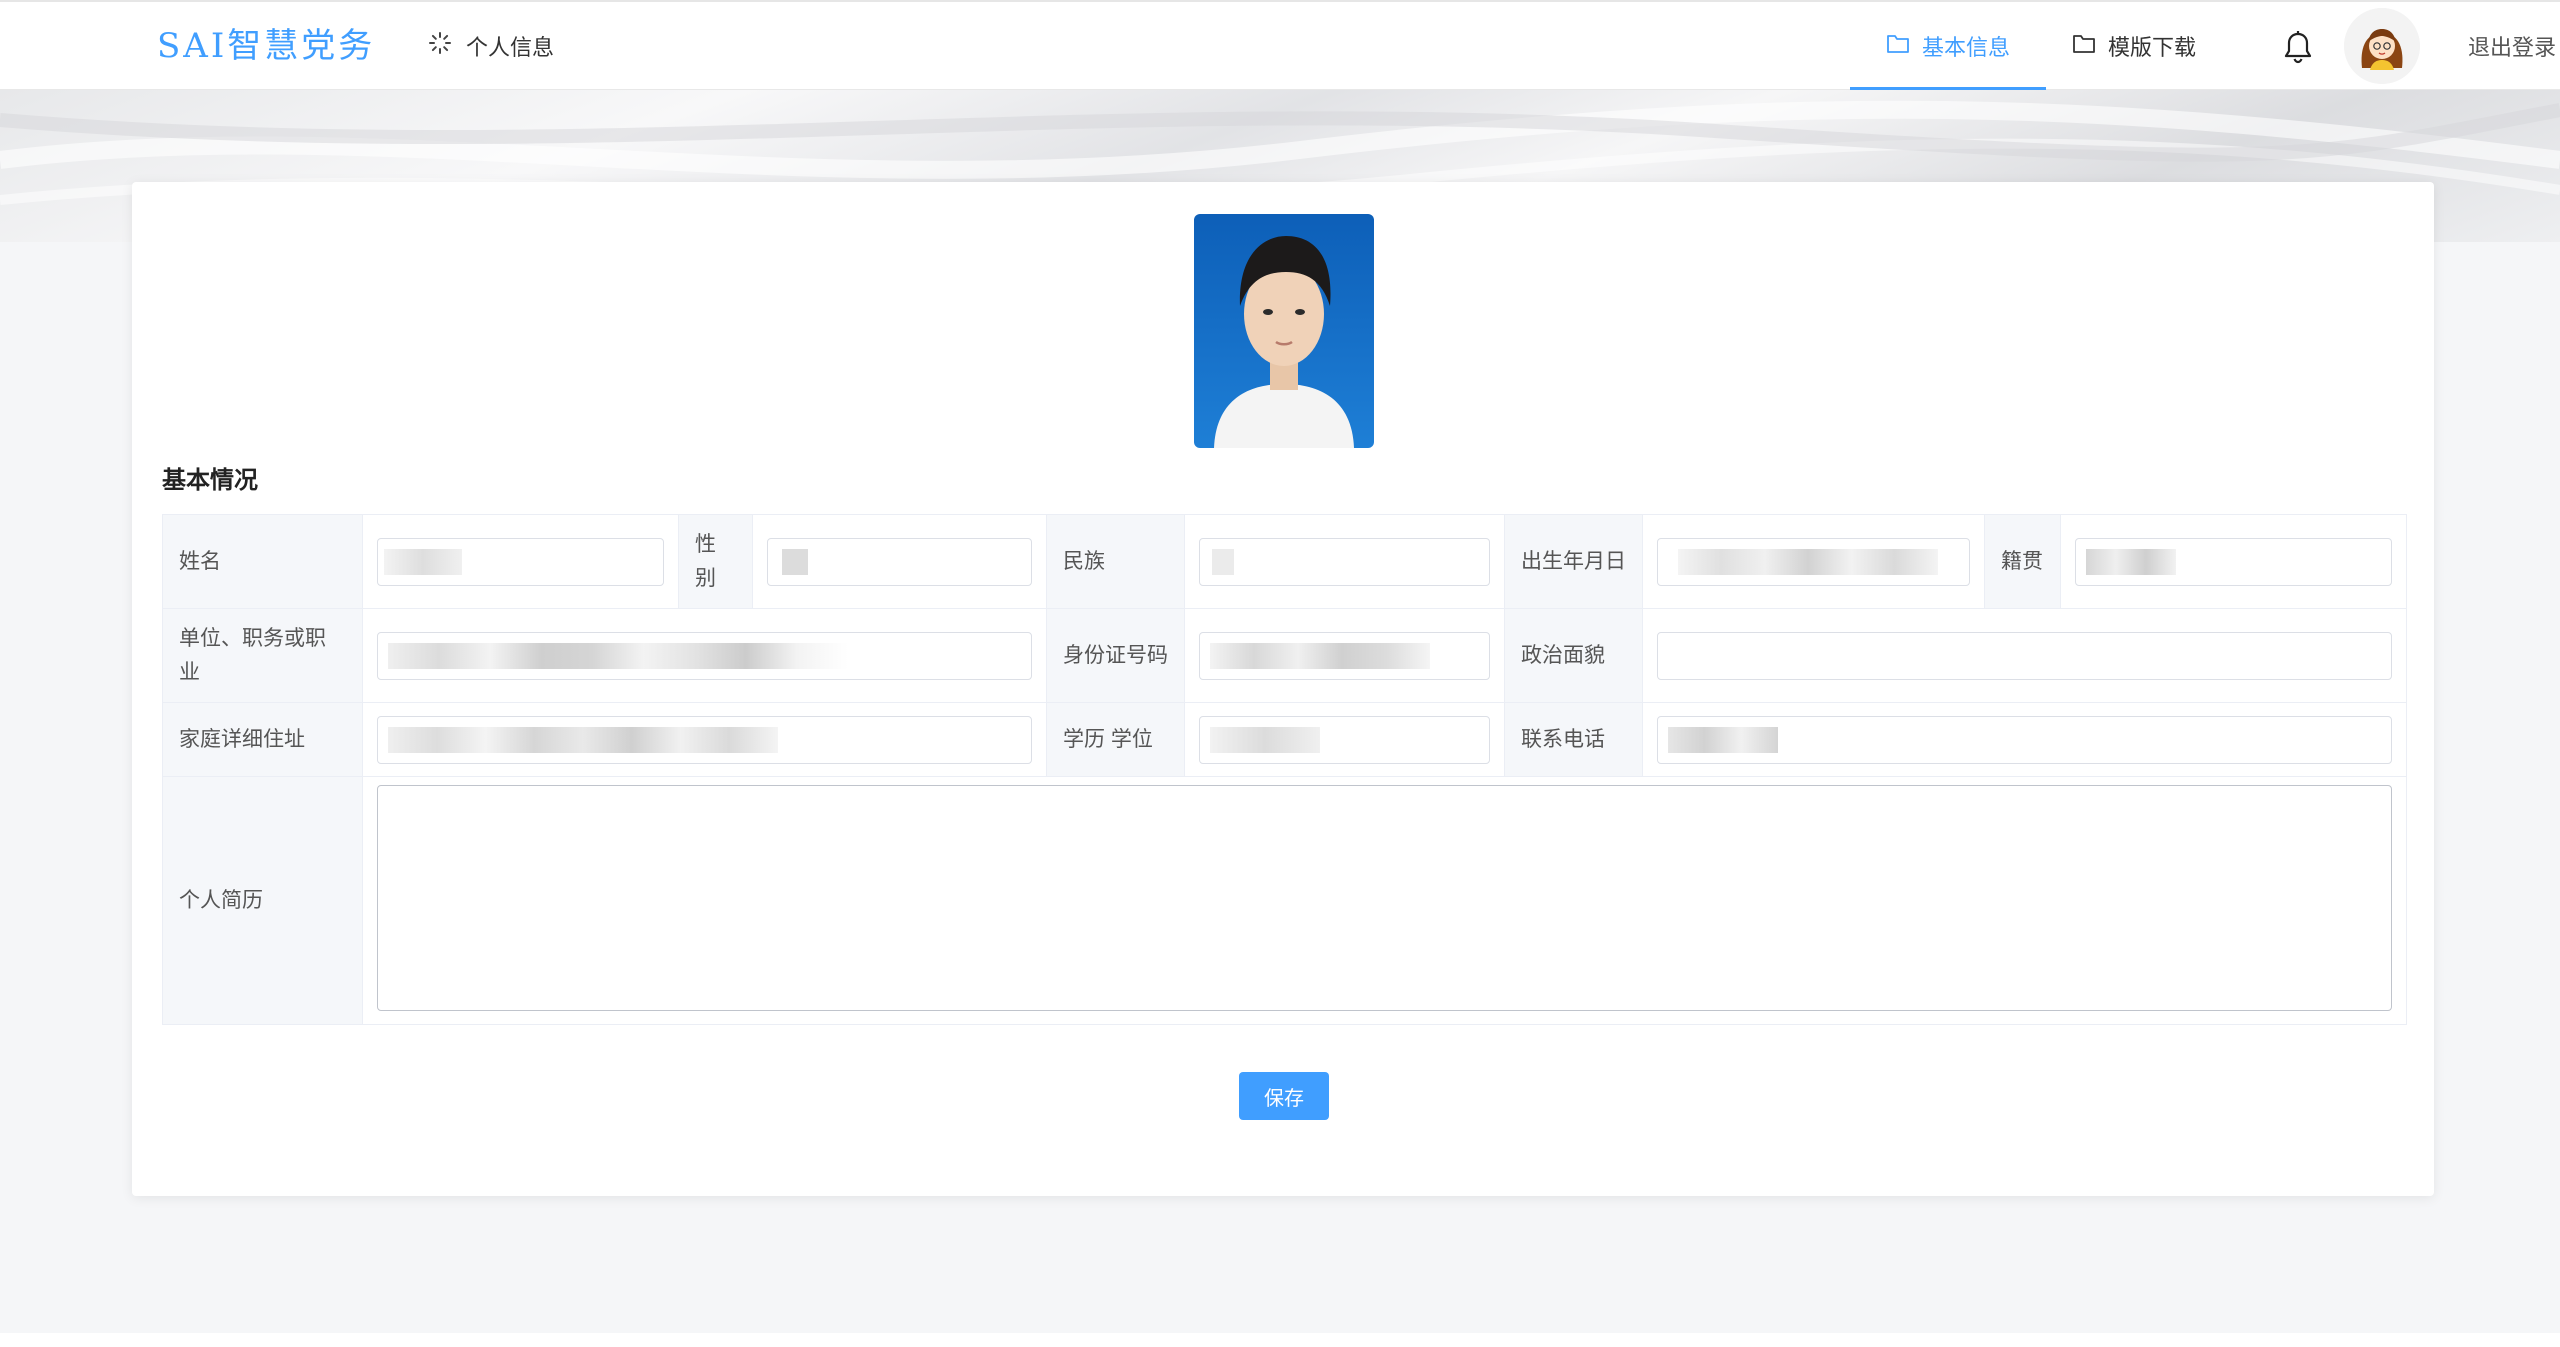  What do you see at coordinates (1573, 561) in the screenshot?
I see `label-birth: 出生年月日` at bounding box center [1573, 561].